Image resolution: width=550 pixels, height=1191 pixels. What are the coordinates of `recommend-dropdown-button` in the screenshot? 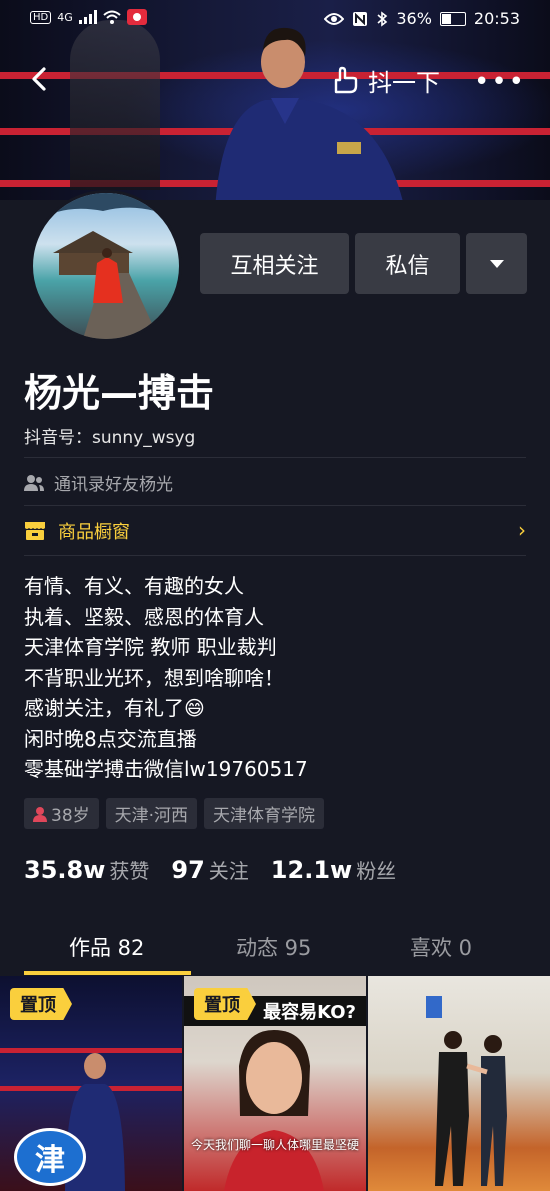 It's located at (496, 263).